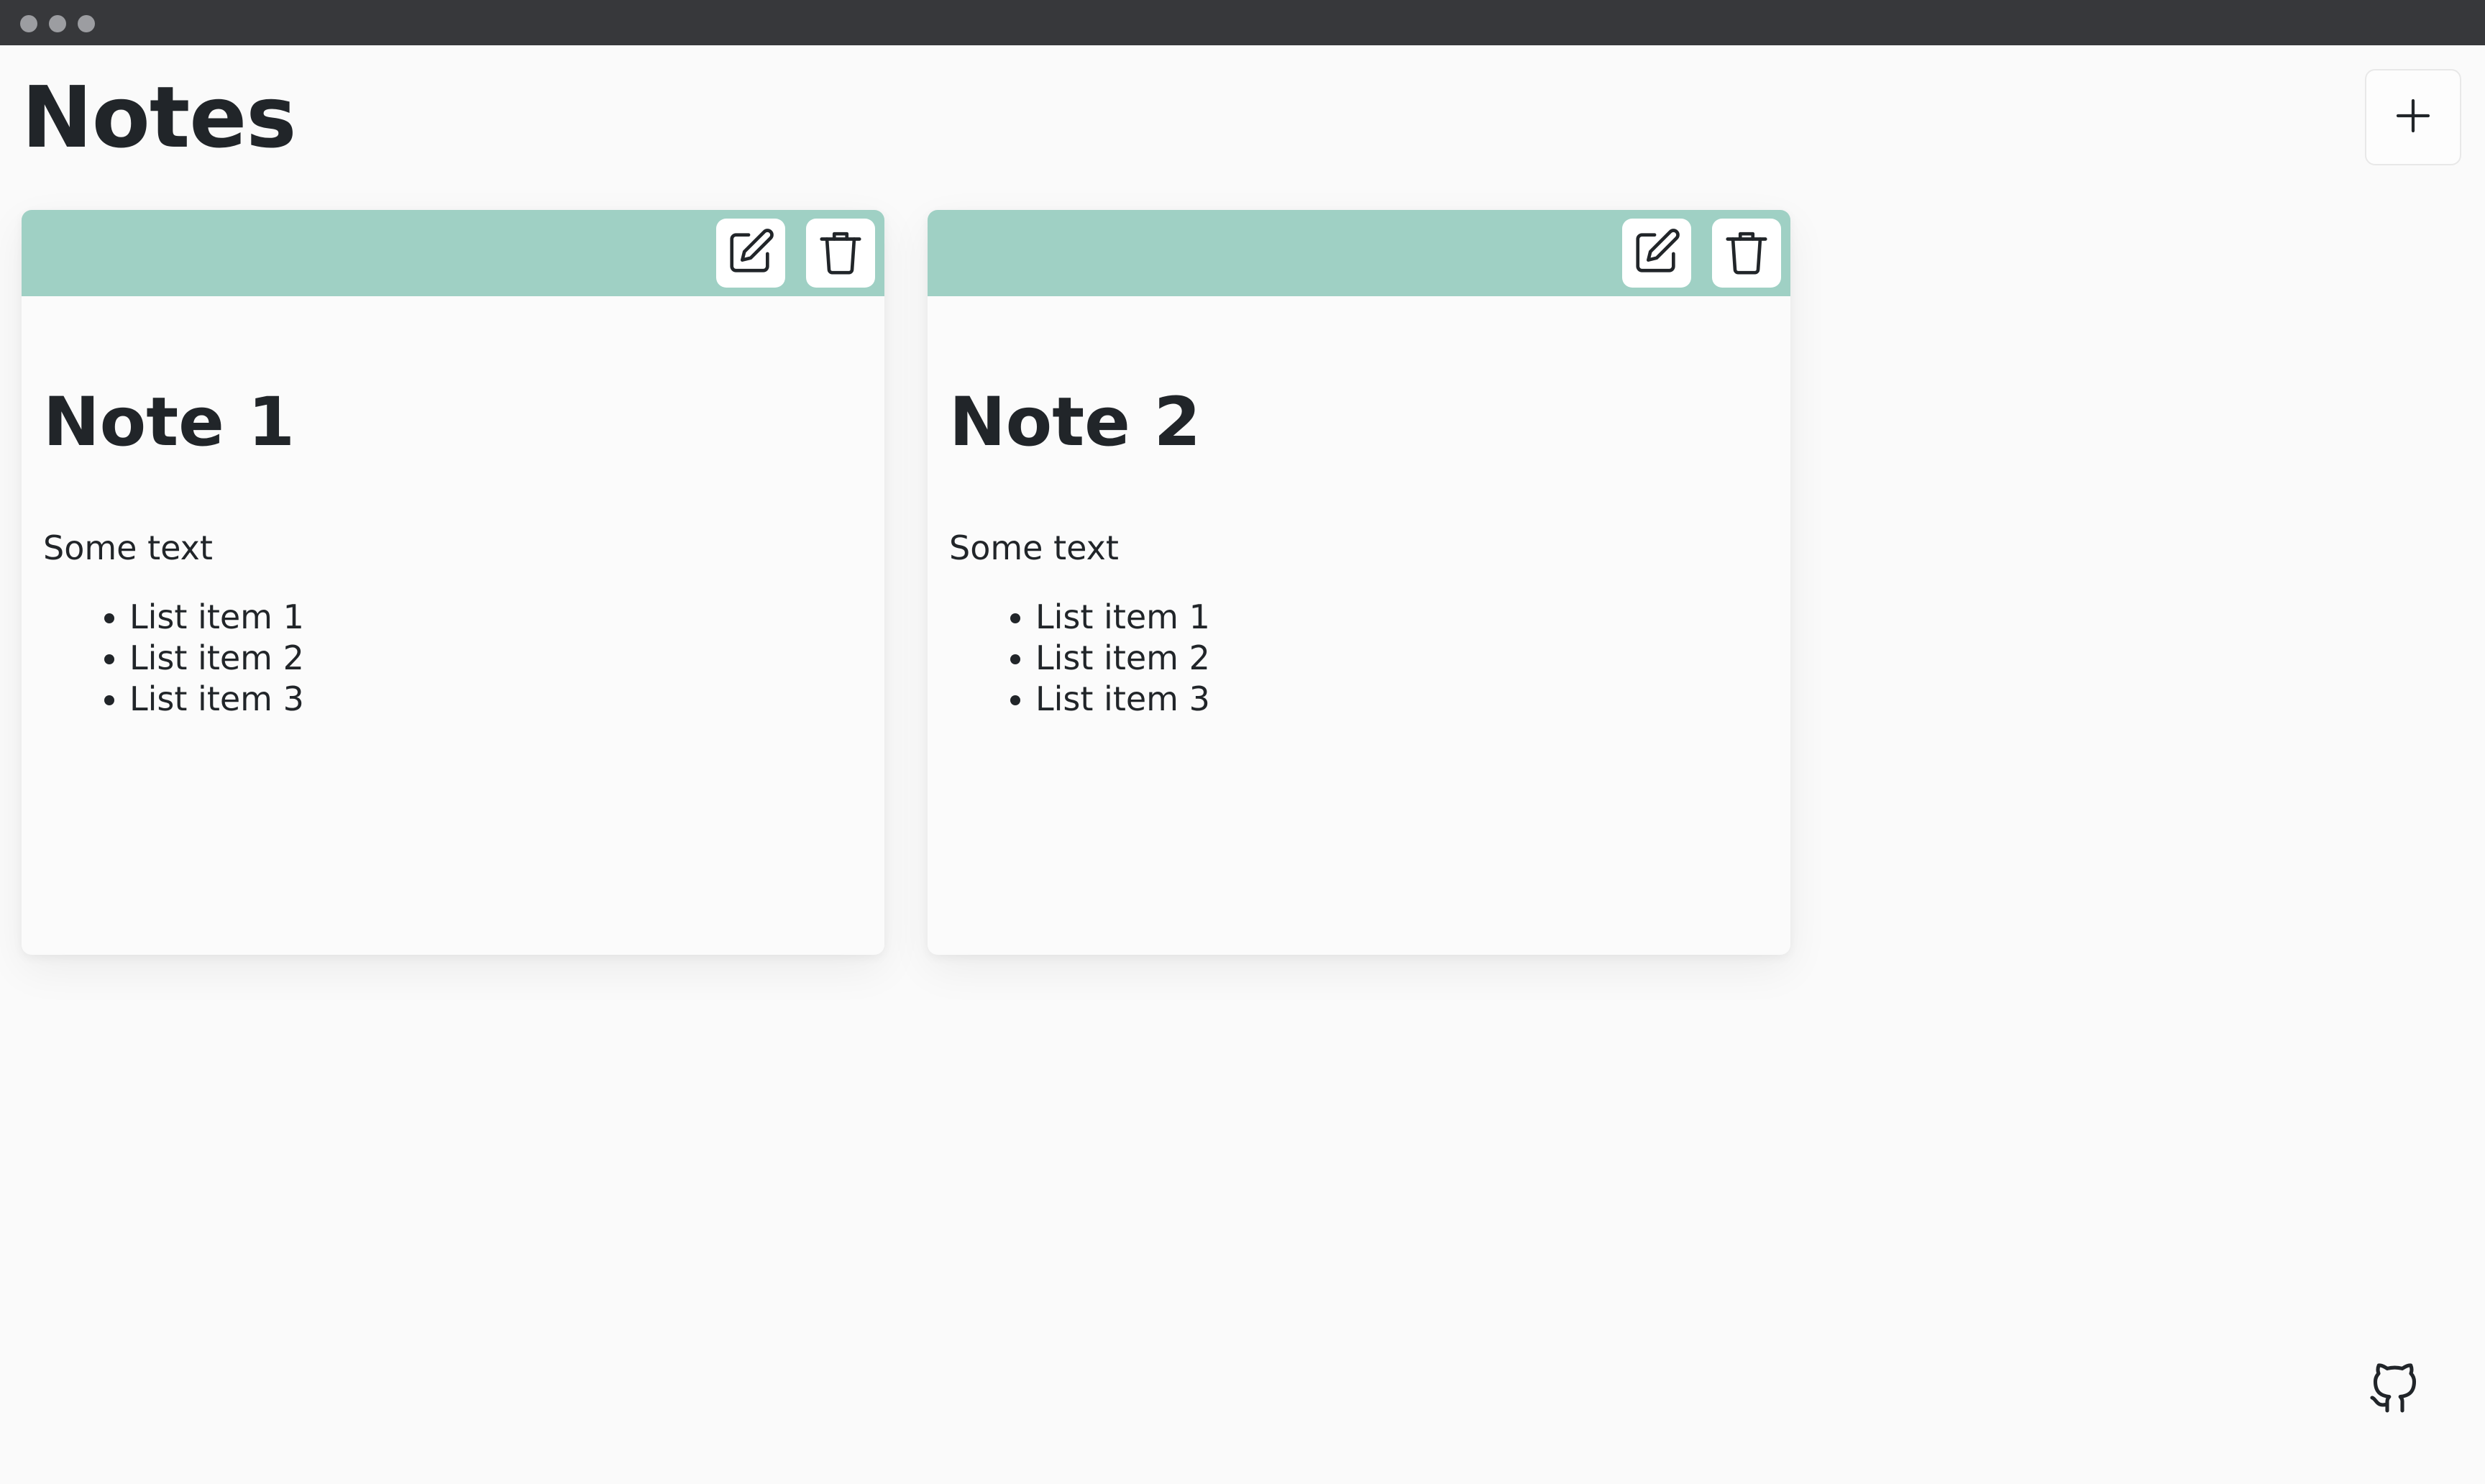 The width and height of the screenshot is (2485, 1484). Describe the element at coordinates (159, 117) in the screenshot. I see `page-title: Notes` at that location.